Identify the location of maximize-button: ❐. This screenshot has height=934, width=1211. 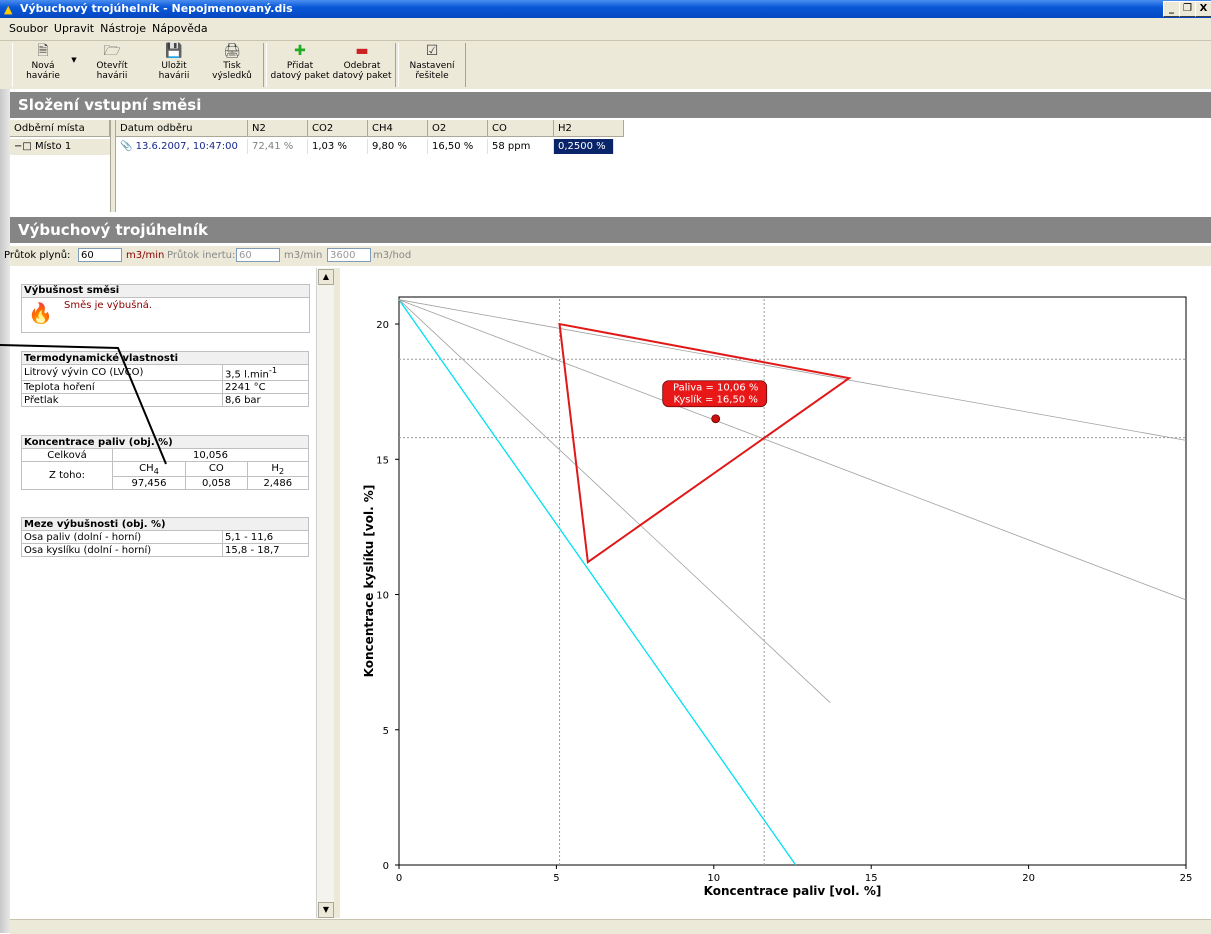
(1187, 9).